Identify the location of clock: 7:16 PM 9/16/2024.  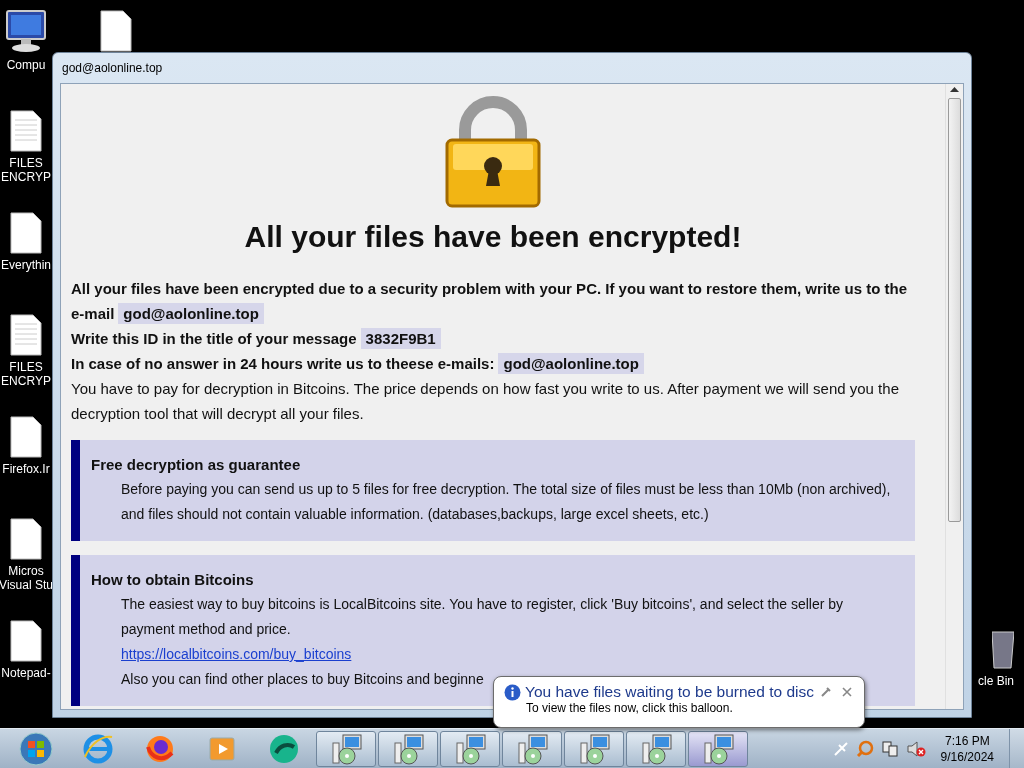
(967, 748).